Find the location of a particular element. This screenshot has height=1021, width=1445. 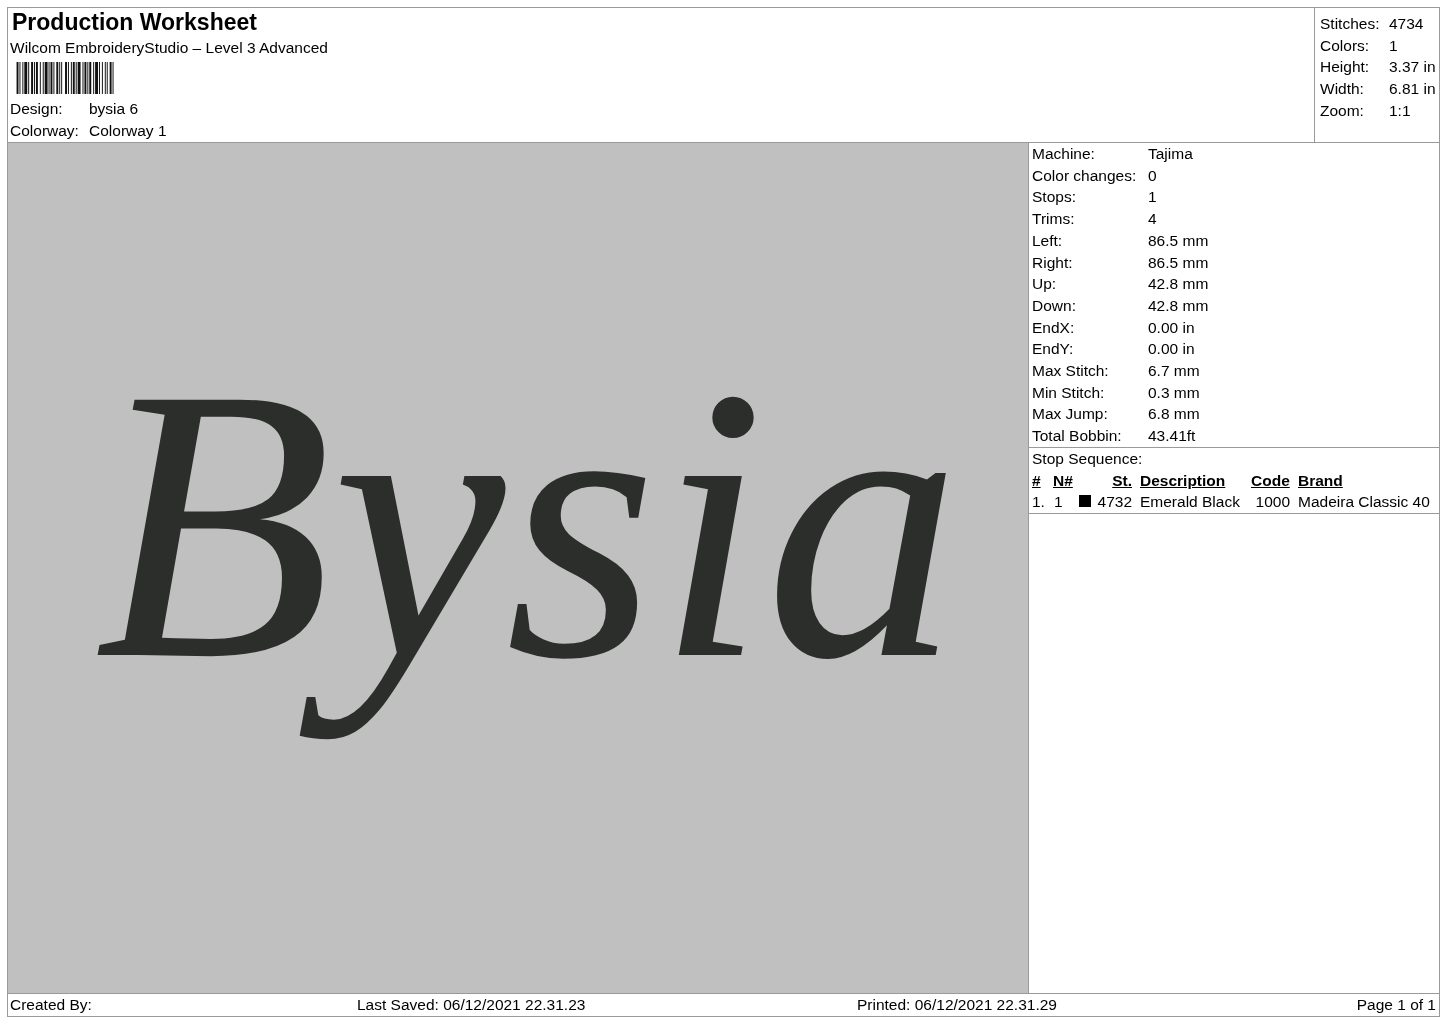

table-cell-text: 4732 is located at coordinates (1114, 502).